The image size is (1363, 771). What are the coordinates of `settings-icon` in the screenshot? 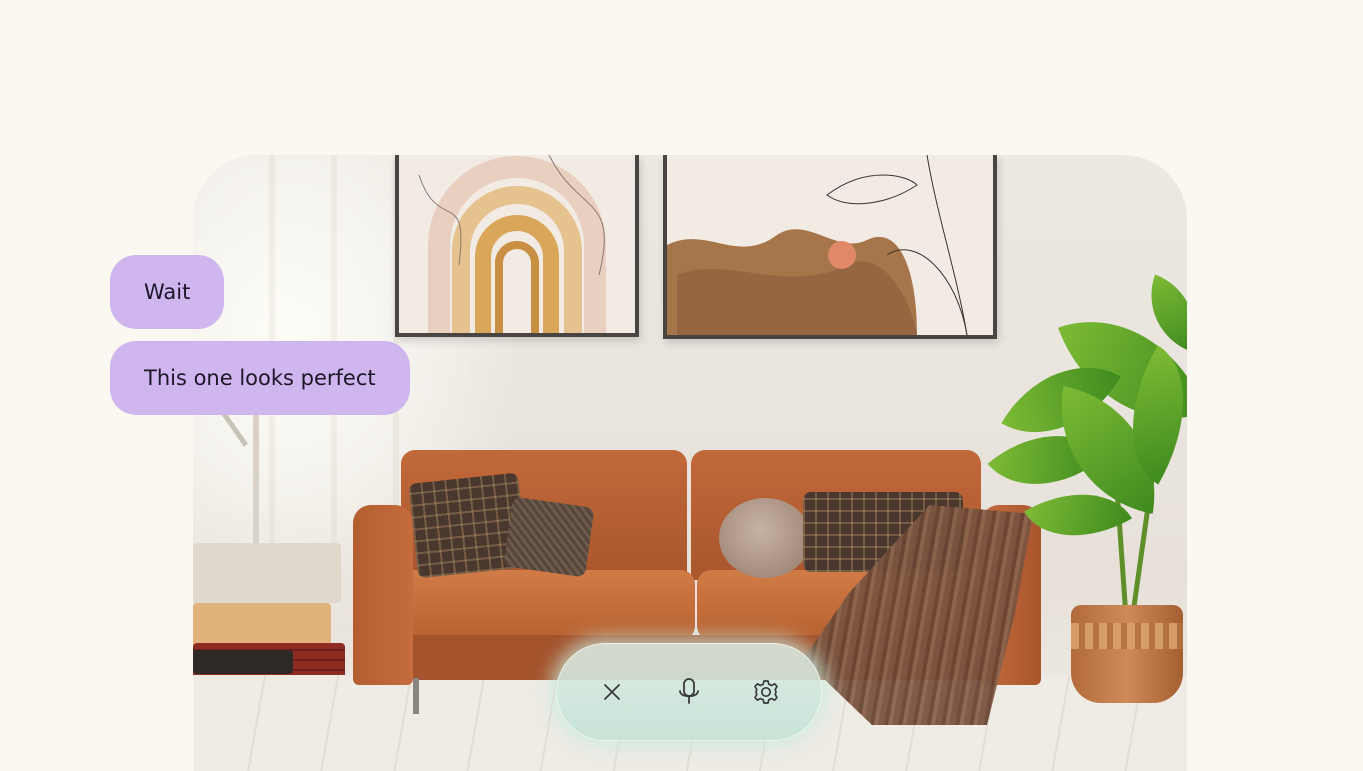 It's located at (765, 692).